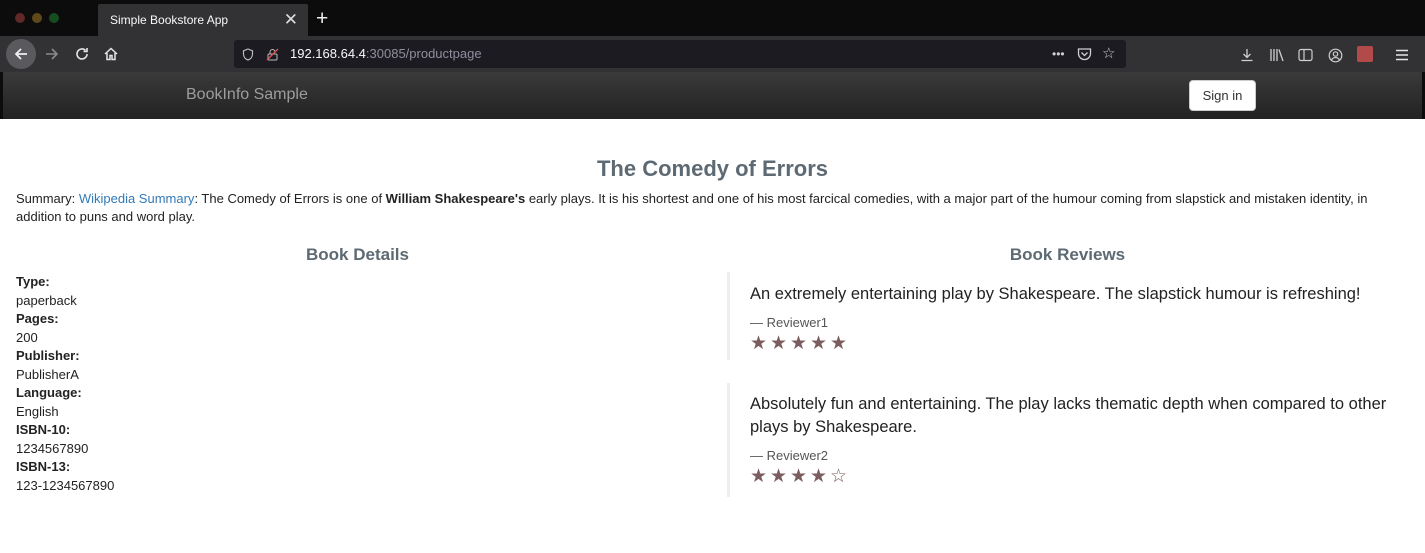 The image size is (1425, 553). Describe the element at coordinates (82, 54) in the screenshot. I see `reload-icon` at that location.